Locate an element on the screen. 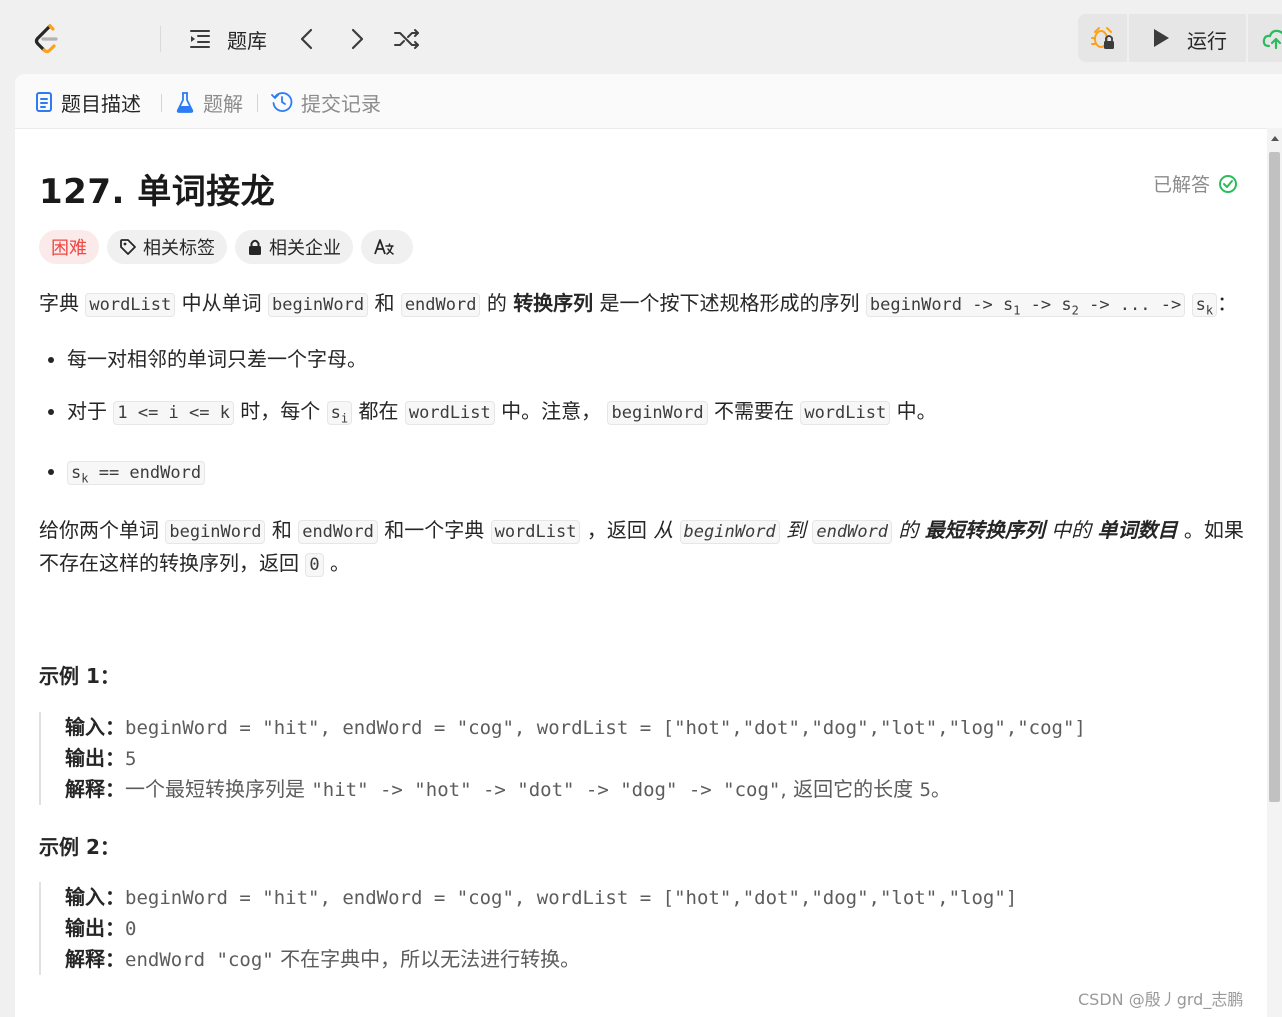 Image resolution: width=1282 pixels, height=1017 pixels. tag-icon is located at coordinates (128, 247).